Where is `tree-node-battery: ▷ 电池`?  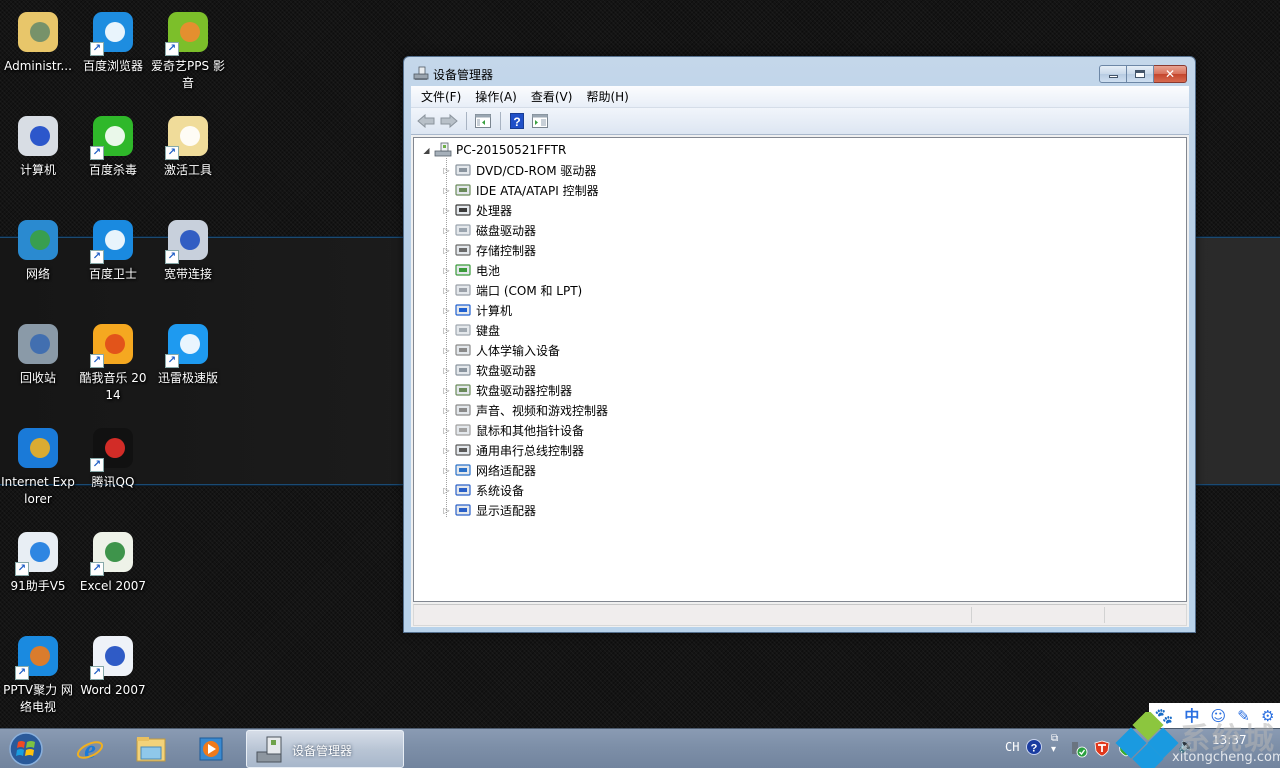 tree-node-battery: ▷ 电池 is located at coordinates (471, 270).